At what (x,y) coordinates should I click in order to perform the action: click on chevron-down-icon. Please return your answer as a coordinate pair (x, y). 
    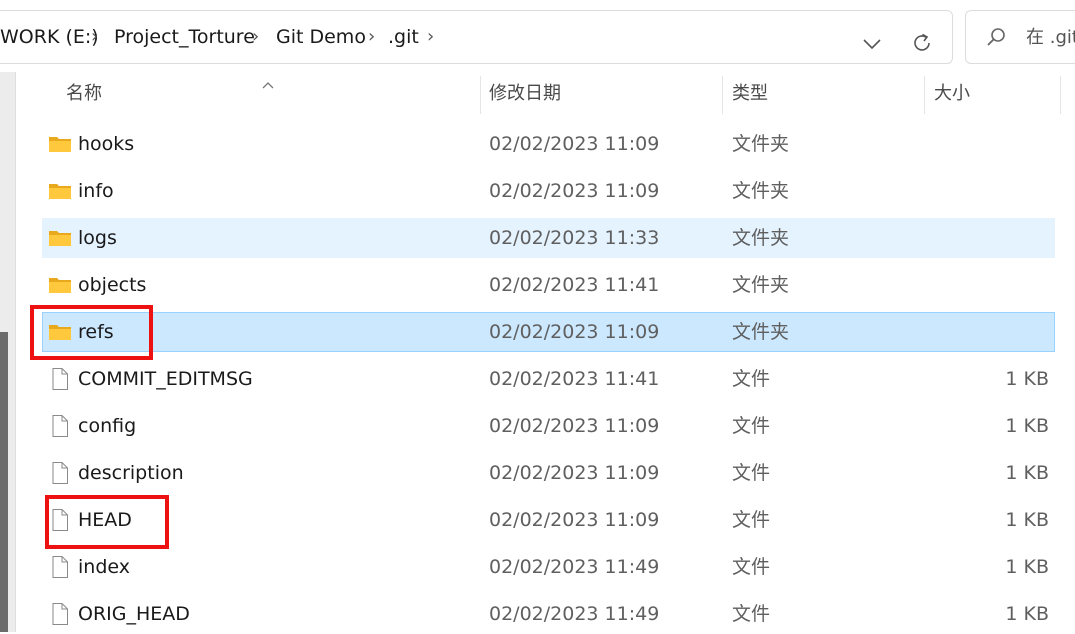
    Looking at the image, I should click on (872, 44).